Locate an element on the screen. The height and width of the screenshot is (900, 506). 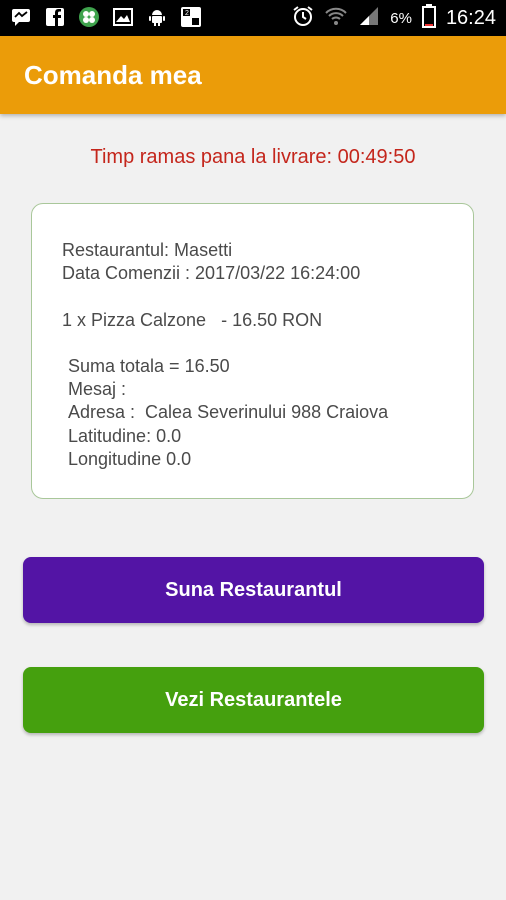
battery-icon is located at coordinates (428, 18).